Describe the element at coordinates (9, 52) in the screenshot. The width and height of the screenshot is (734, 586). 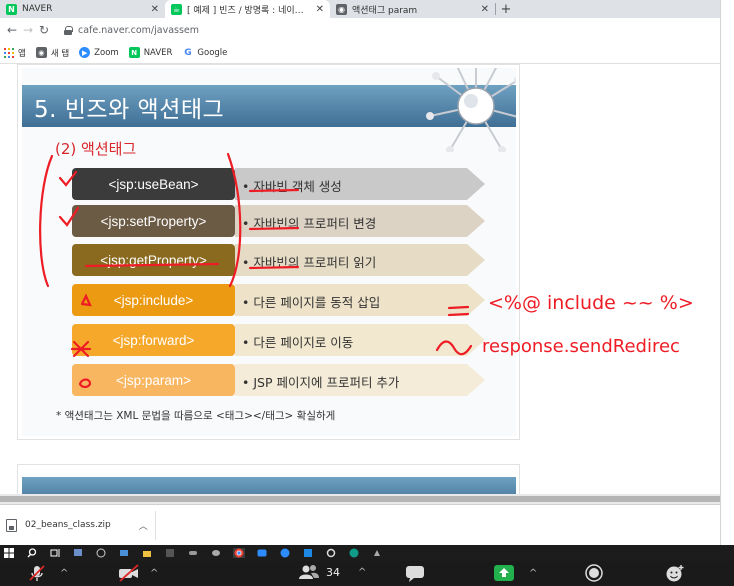
I see `apps-icon` at that location.